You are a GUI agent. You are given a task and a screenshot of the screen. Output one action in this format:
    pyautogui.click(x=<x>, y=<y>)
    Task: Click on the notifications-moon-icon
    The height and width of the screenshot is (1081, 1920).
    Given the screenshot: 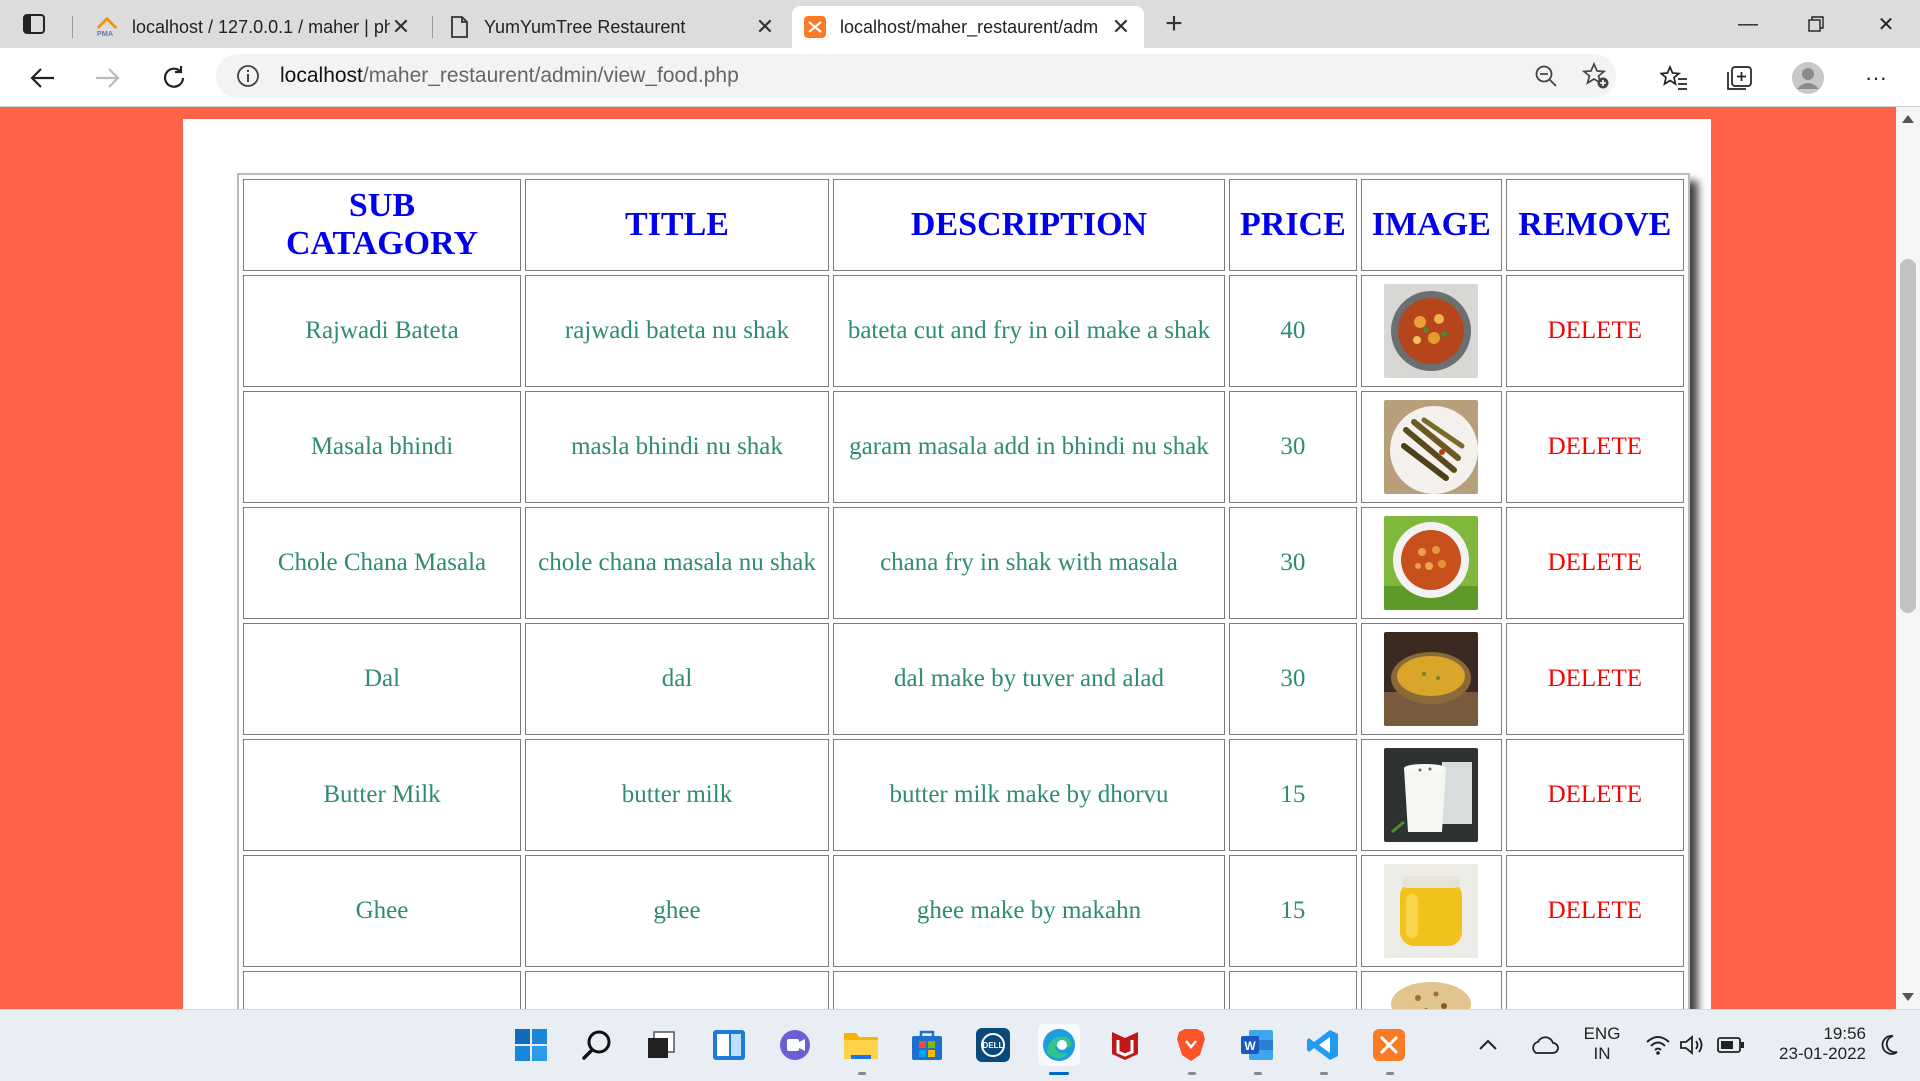 What is the action you would take?
    pyautogui.click(x=1889, y=1045)
    